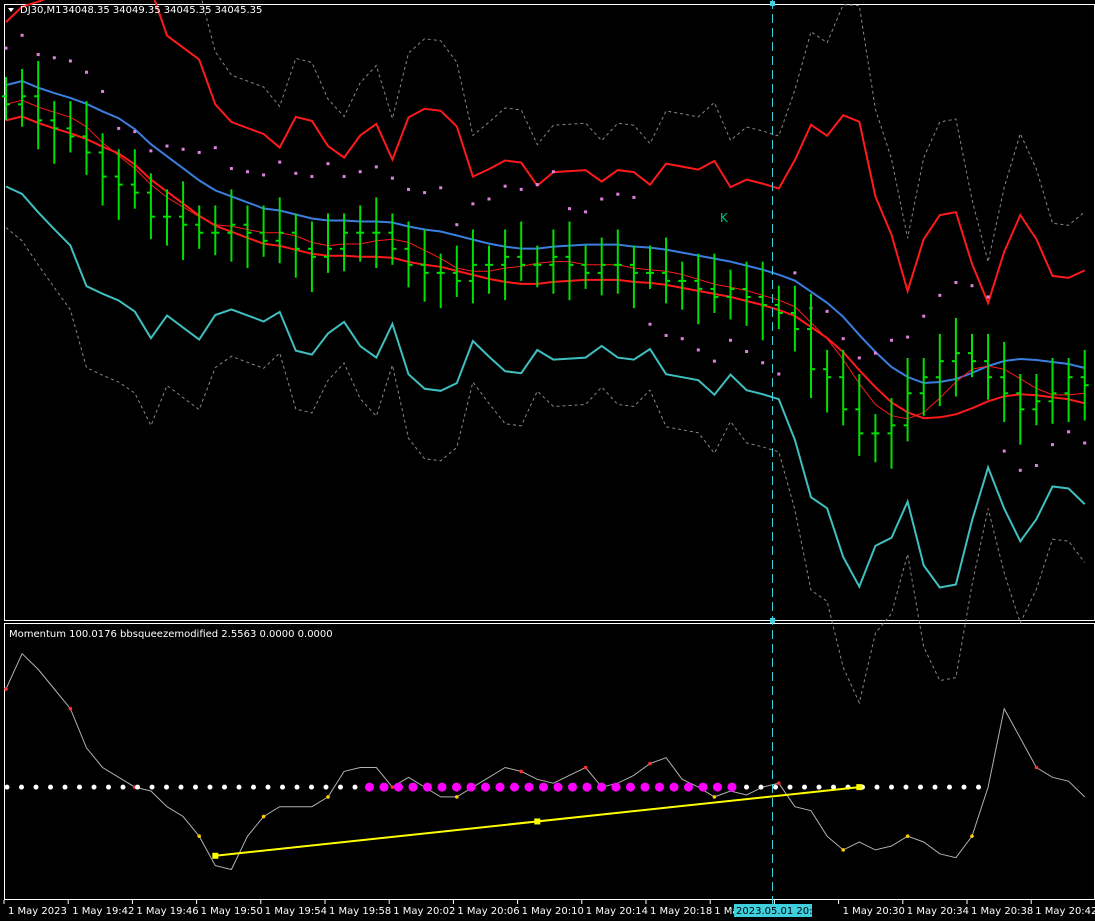 The width and height of the screenshot is (1095, 921). I want to click on time-label: 1 May 19:42, so click(103, 911).